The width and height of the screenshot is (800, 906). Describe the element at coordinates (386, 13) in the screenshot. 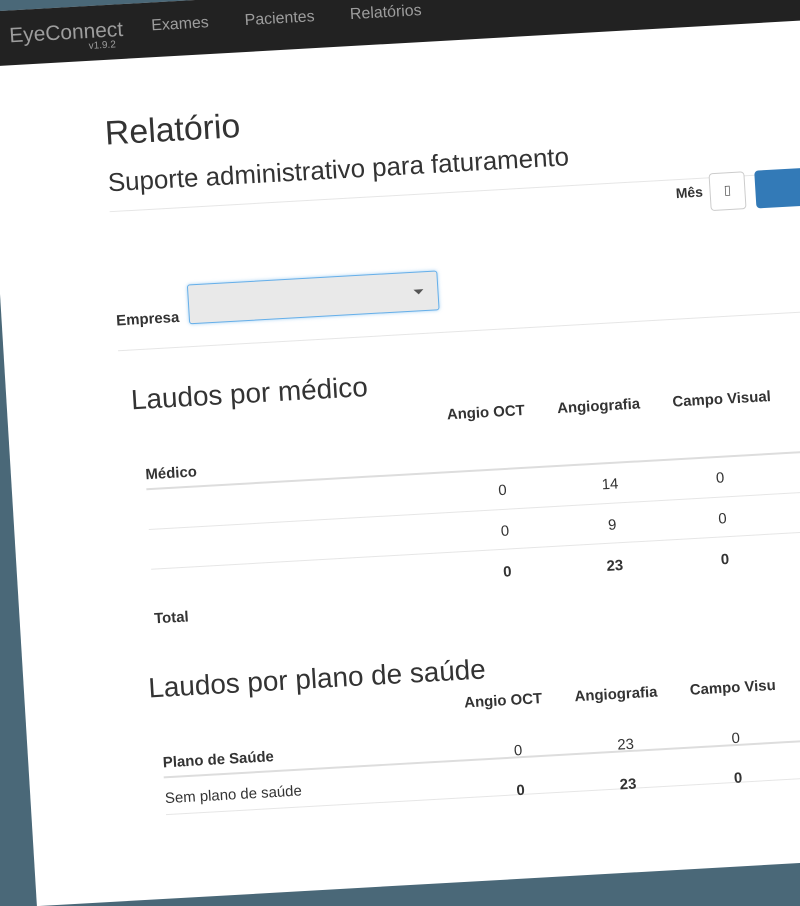

I see `nav-link-relatorios: Relatórios` at that location.